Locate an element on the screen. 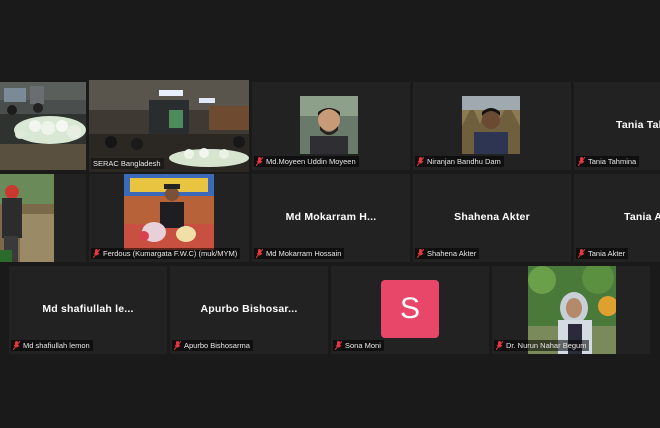  participant-name-label: Dr. Nurun Nahar Begum is located at coordinates (542, 345).